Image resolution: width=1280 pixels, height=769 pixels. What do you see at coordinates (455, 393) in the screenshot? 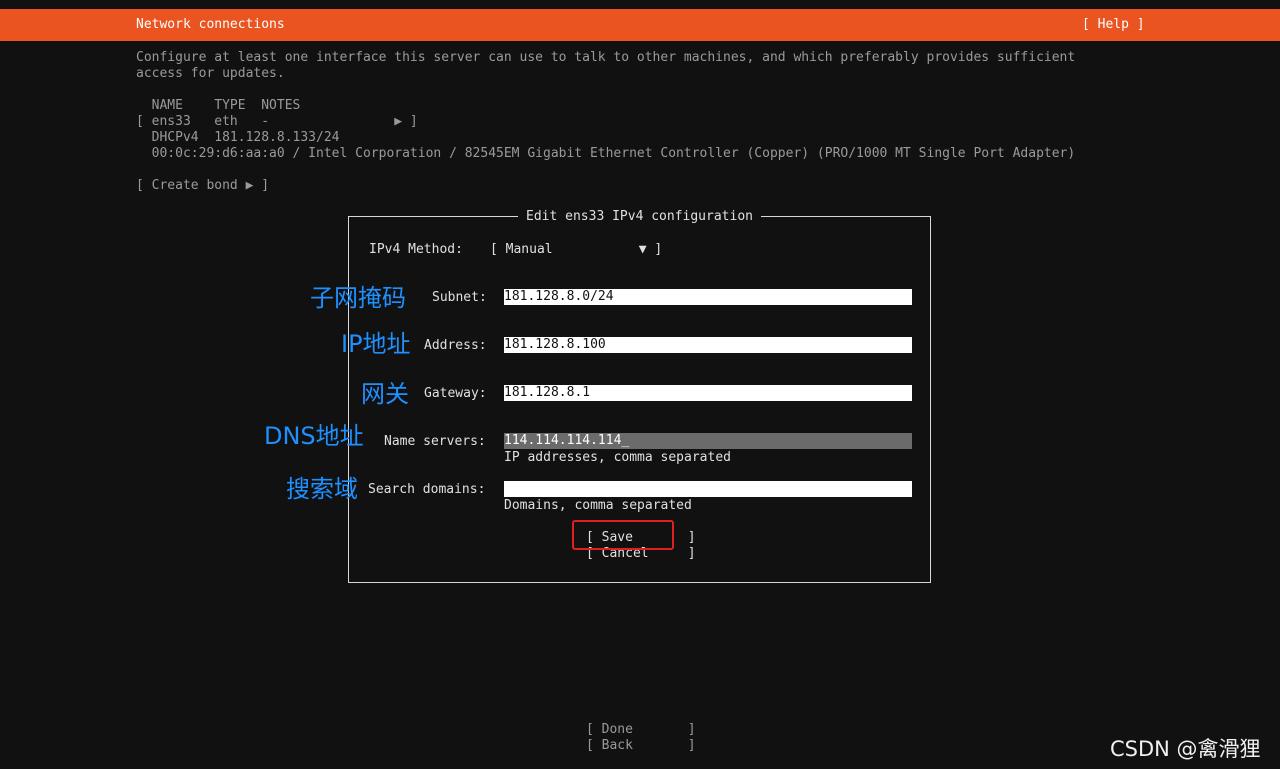
I see `gateway-label: Gateway:` at bounding box center [455, 393].